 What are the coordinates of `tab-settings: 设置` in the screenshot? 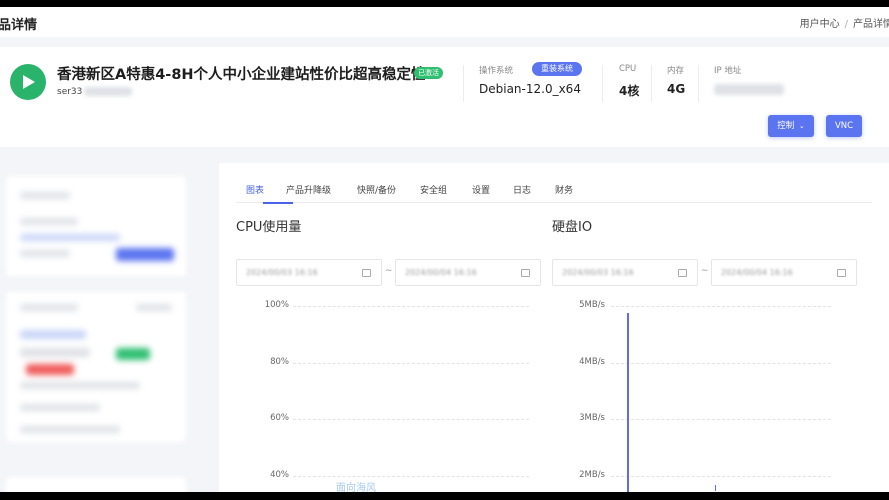 It's located at (481, 189).